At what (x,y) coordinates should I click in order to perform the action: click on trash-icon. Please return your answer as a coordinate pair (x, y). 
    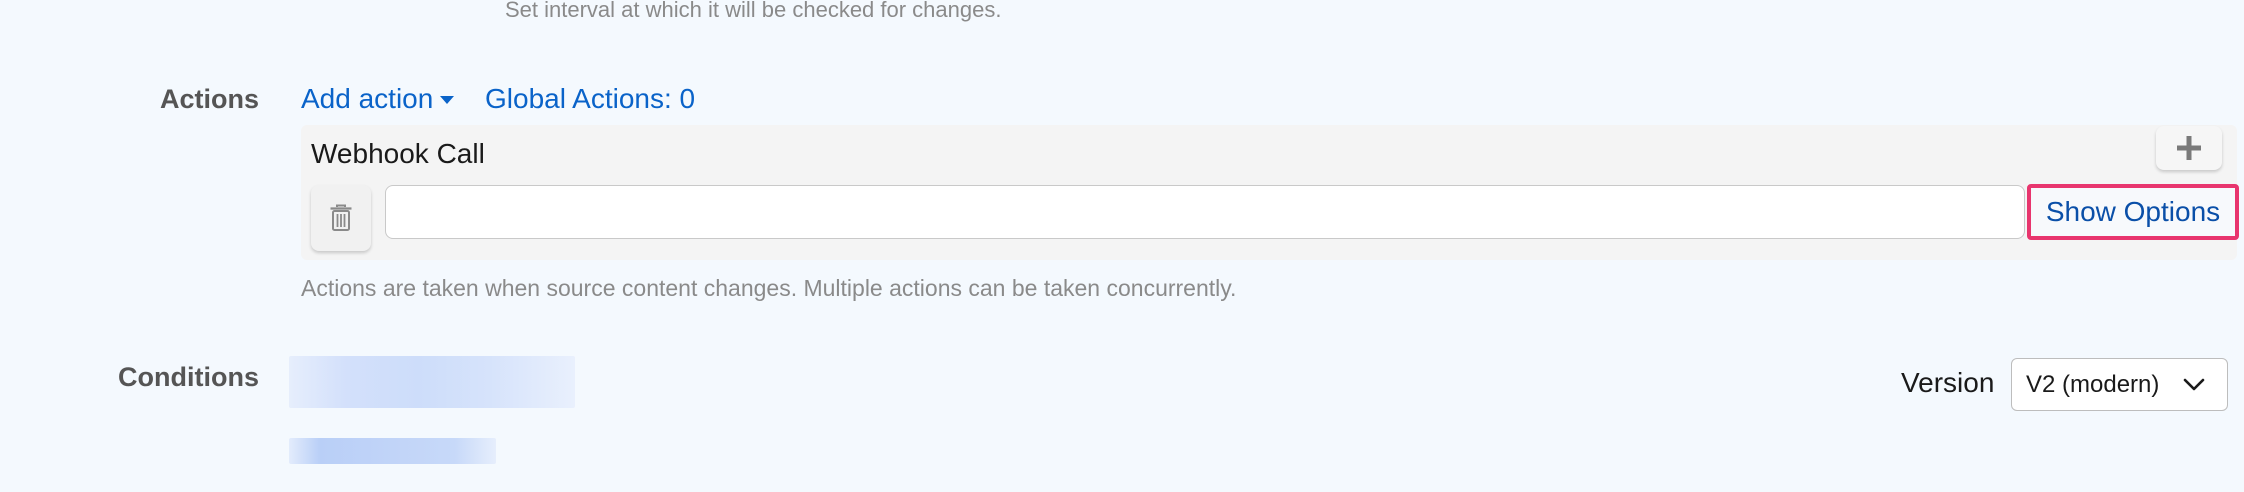
    Looking at the image, I should click on (341, 217).